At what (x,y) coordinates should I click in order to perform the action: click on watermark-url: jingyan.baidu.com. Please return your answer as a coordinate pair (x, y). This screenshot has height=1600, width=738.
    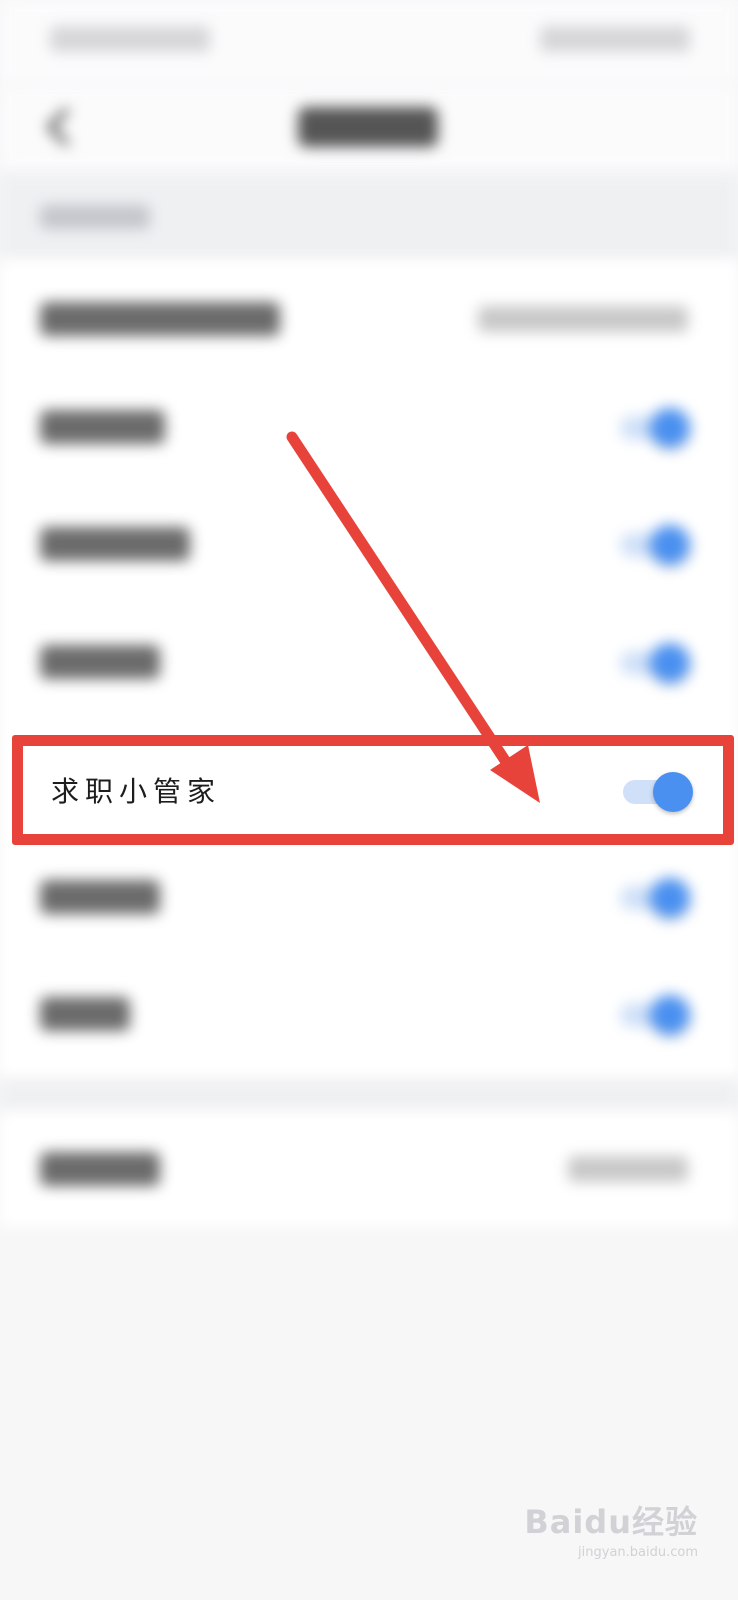
    Looking at the image, I should click on (638, 1552).